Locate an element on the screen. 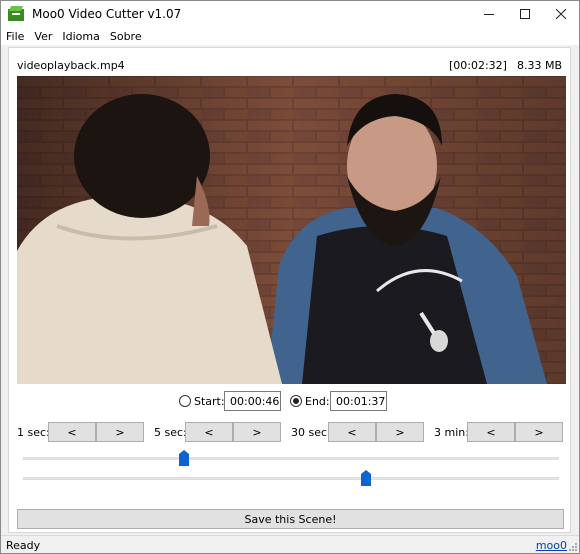 This screenshot has width=580, height=554. minimize-icon is located at coordinates (489, 14).